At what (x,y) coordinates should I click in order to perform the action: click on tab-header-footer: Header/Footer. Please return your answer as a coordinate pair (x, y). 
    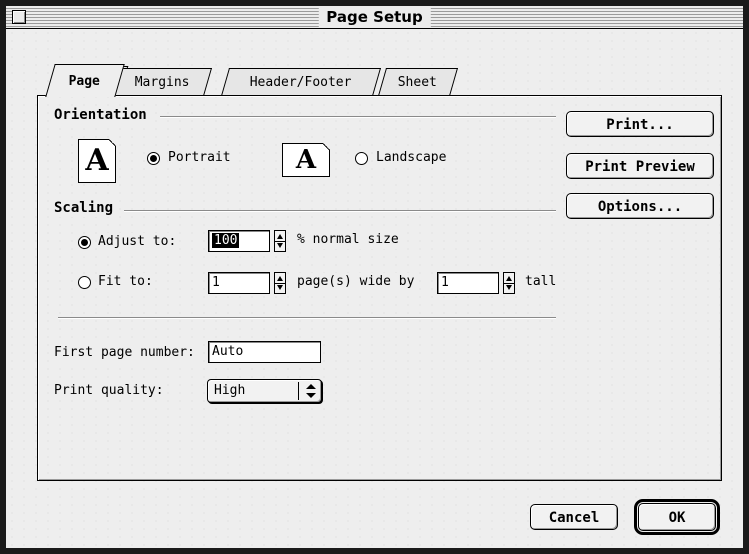
    Looking at the image, I should click on (301, 82).